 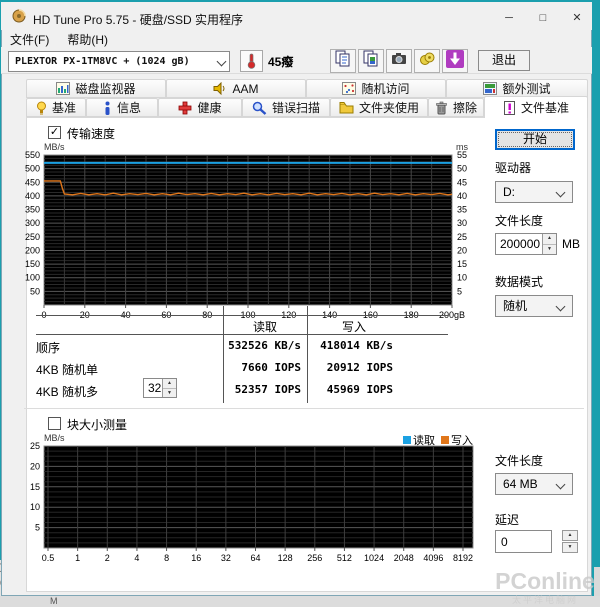 I want to click on write-value: 45969 IOPS, so click(x=359, y=389).